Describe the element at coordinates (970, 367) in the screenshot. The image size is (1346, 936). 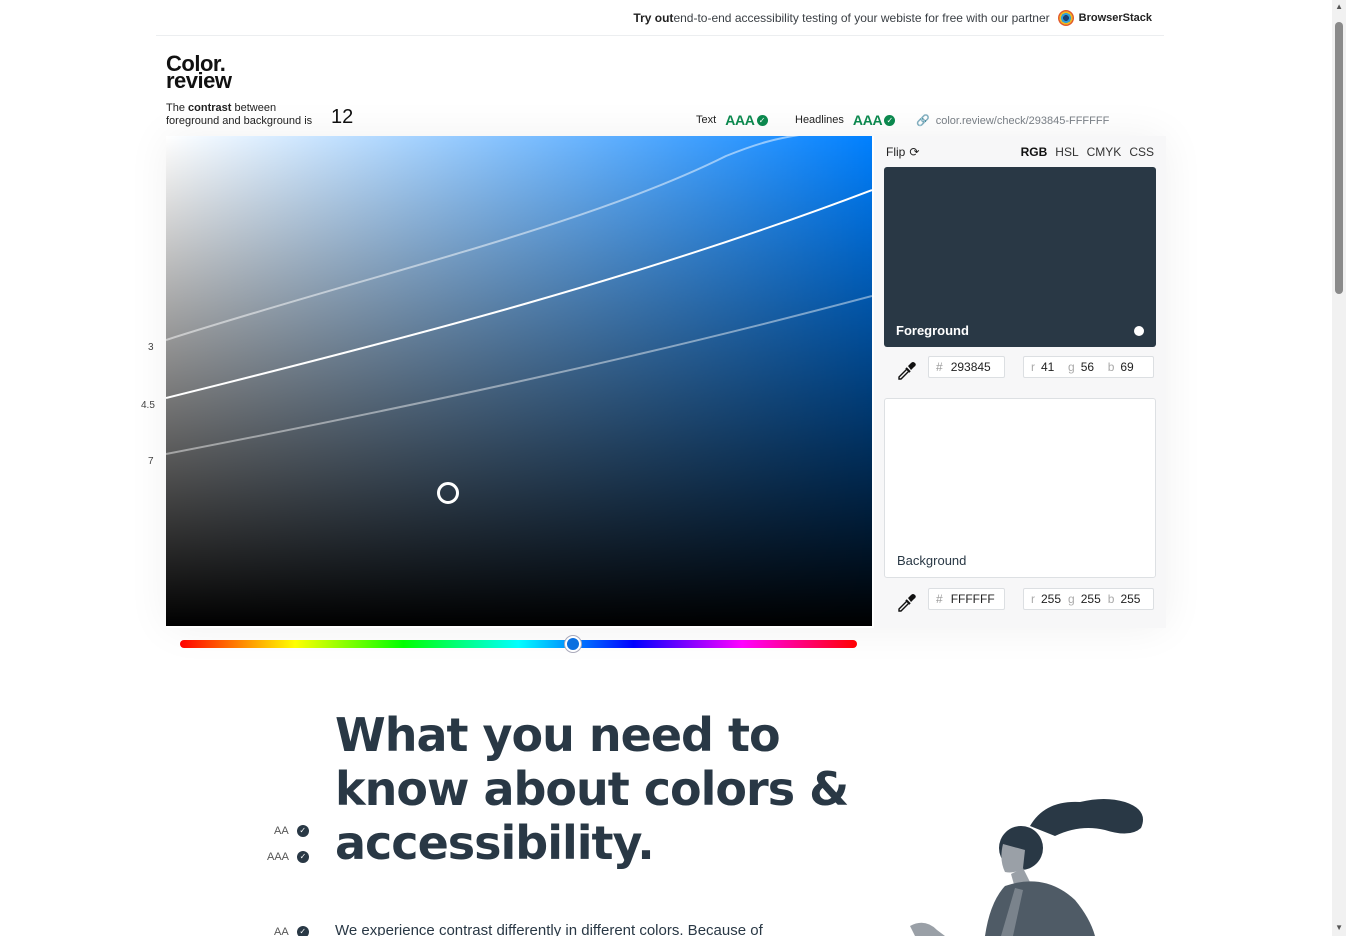
I see `foreground-hex-value: 293845` at that location.